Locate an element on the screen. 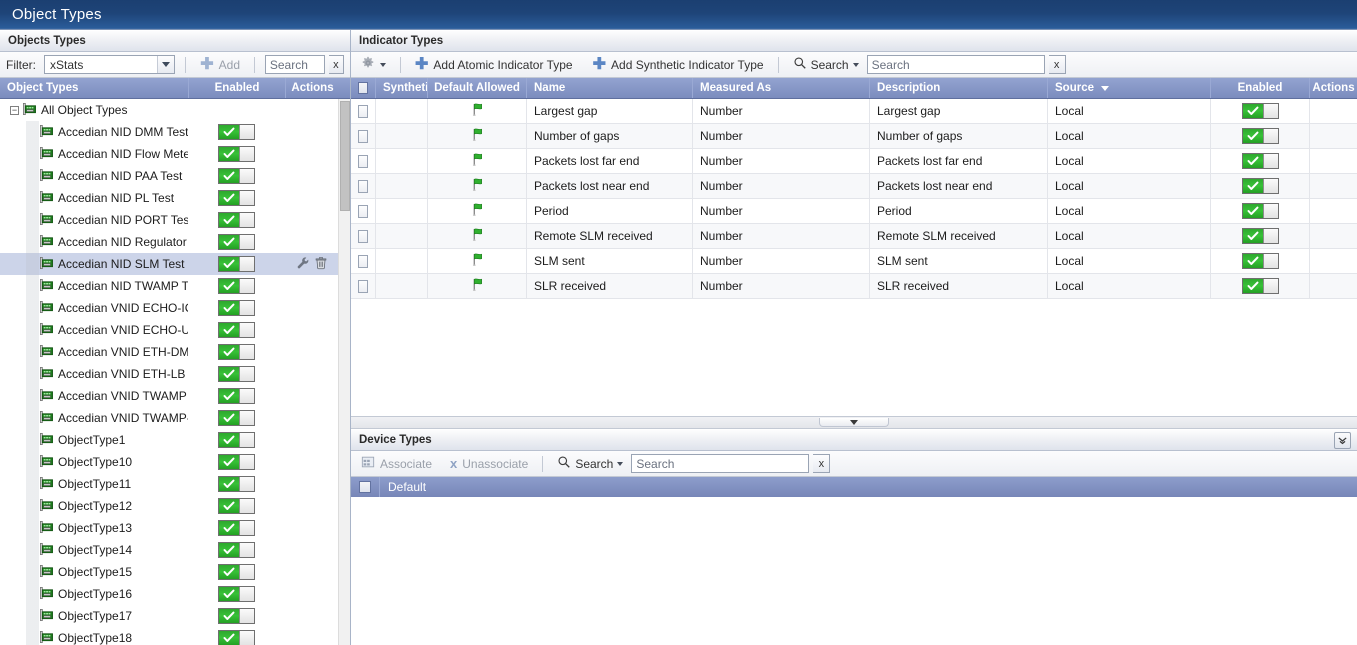 Image resolution: width=1357 pixels, height=645 pixels. tree-item: ObjectType15 is located at coordinates (169, 572).